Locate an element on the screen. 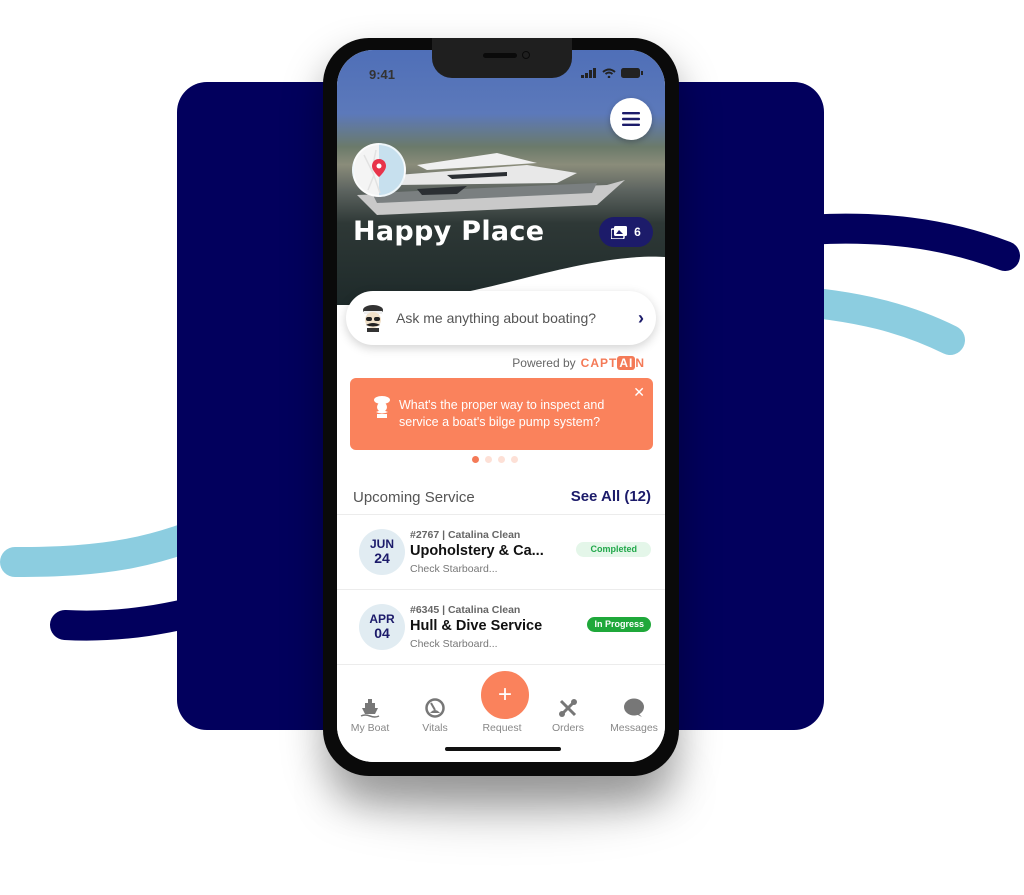 This screenshot has height=895, width=1024. service-meta: #2767 | Catalina Clean is located at coordinates (465, 535).